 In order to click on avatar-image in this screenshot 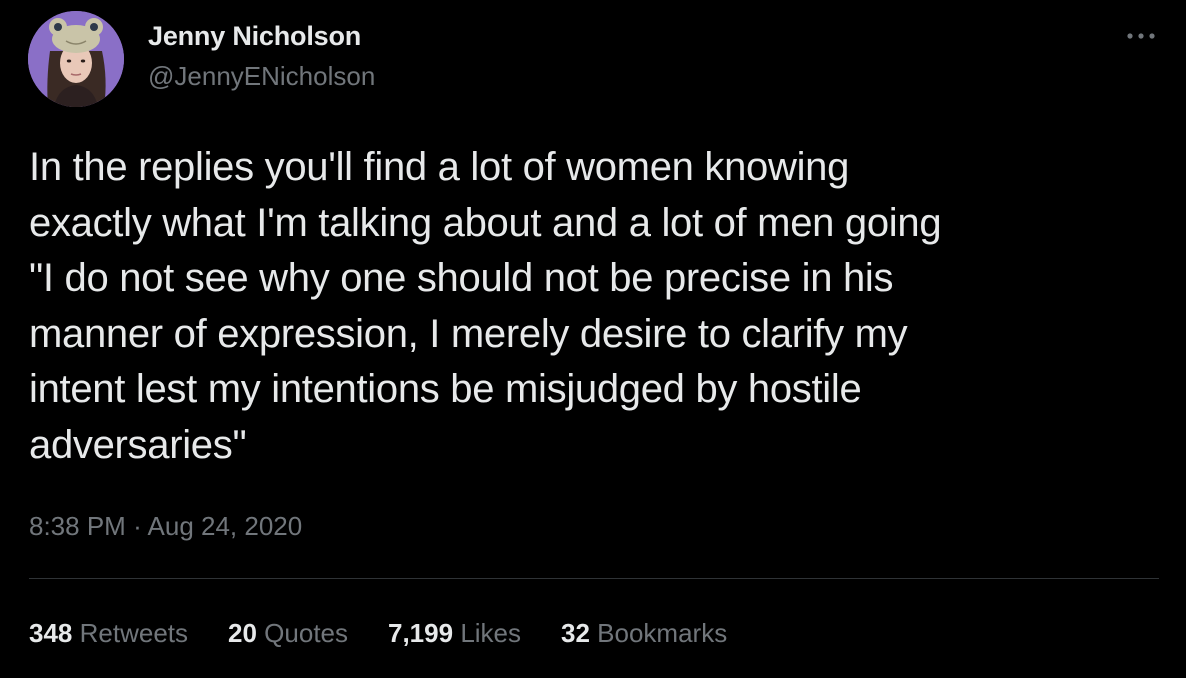, I will do `click(76, 59)`.